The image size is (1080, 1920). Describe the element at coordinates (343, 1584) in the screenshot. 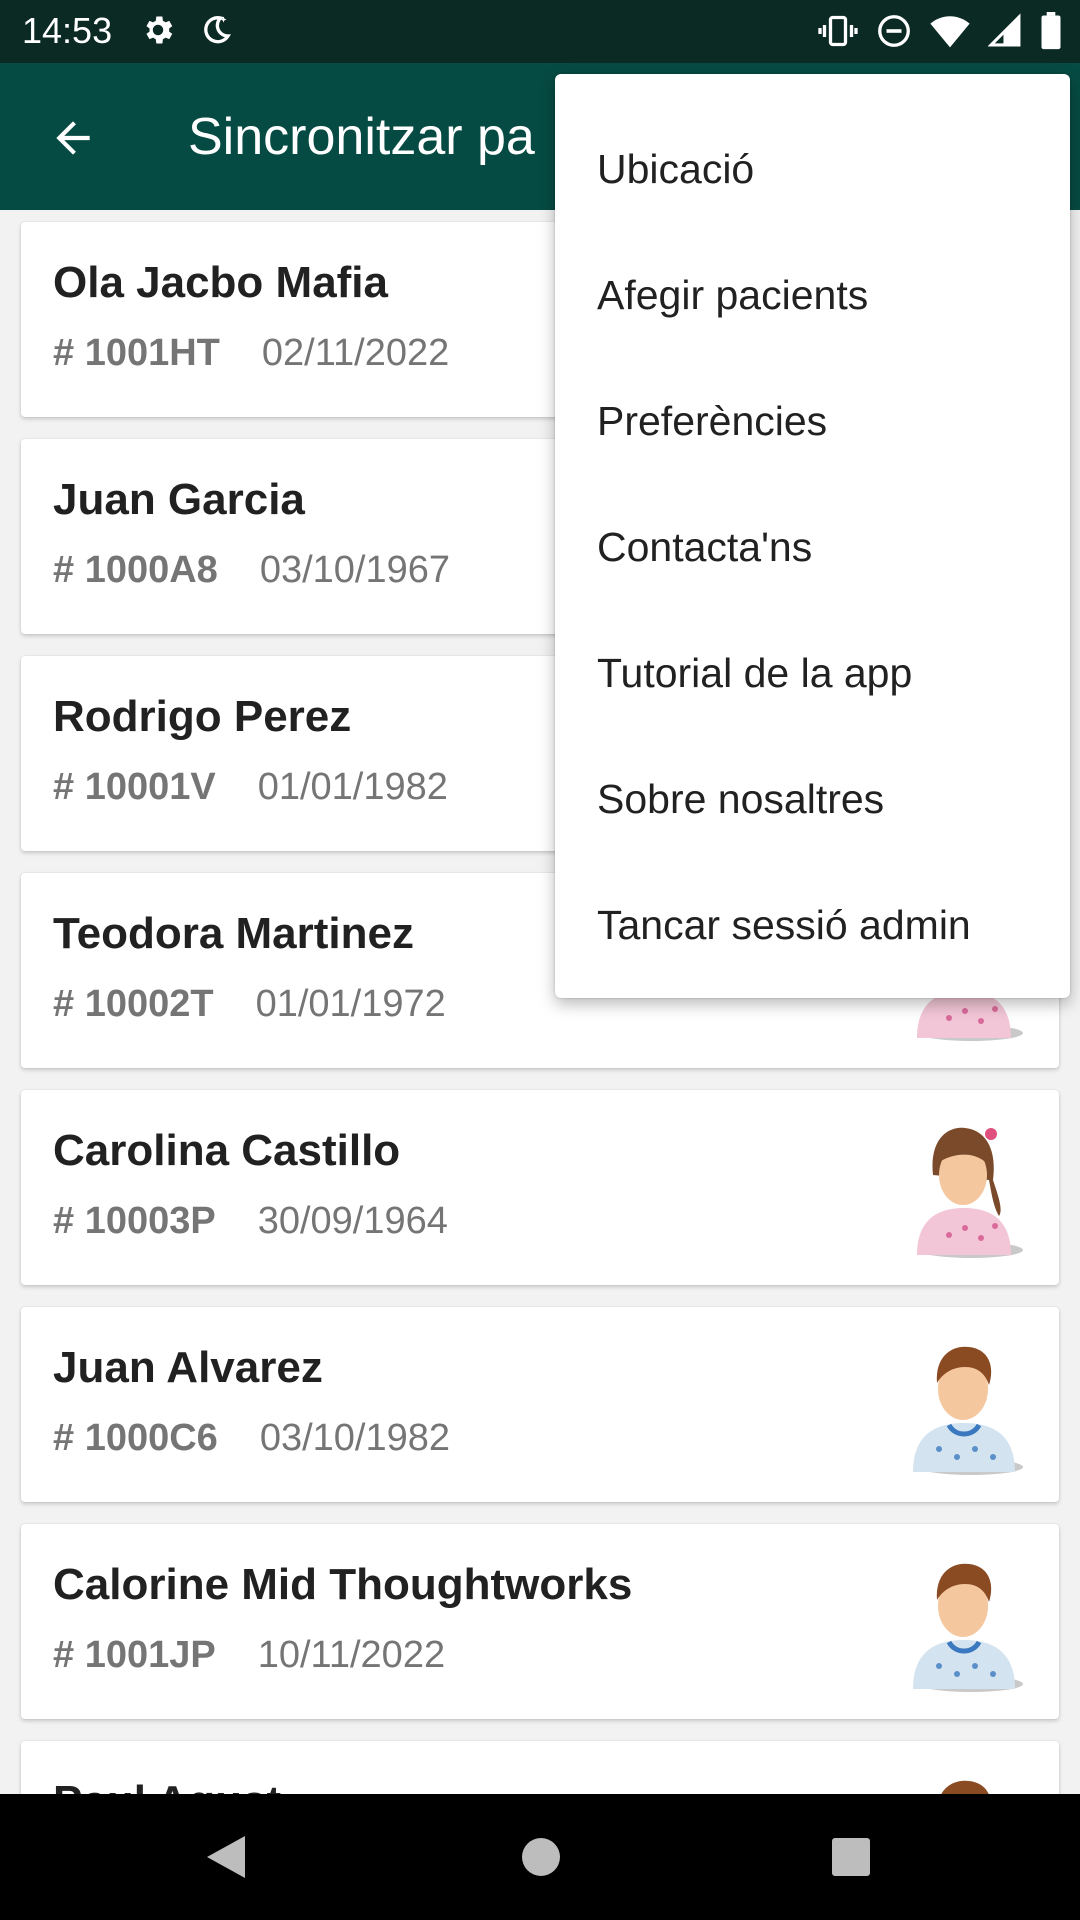

I see `patient-name: Calorine Mid Thoughtworks` at that location.